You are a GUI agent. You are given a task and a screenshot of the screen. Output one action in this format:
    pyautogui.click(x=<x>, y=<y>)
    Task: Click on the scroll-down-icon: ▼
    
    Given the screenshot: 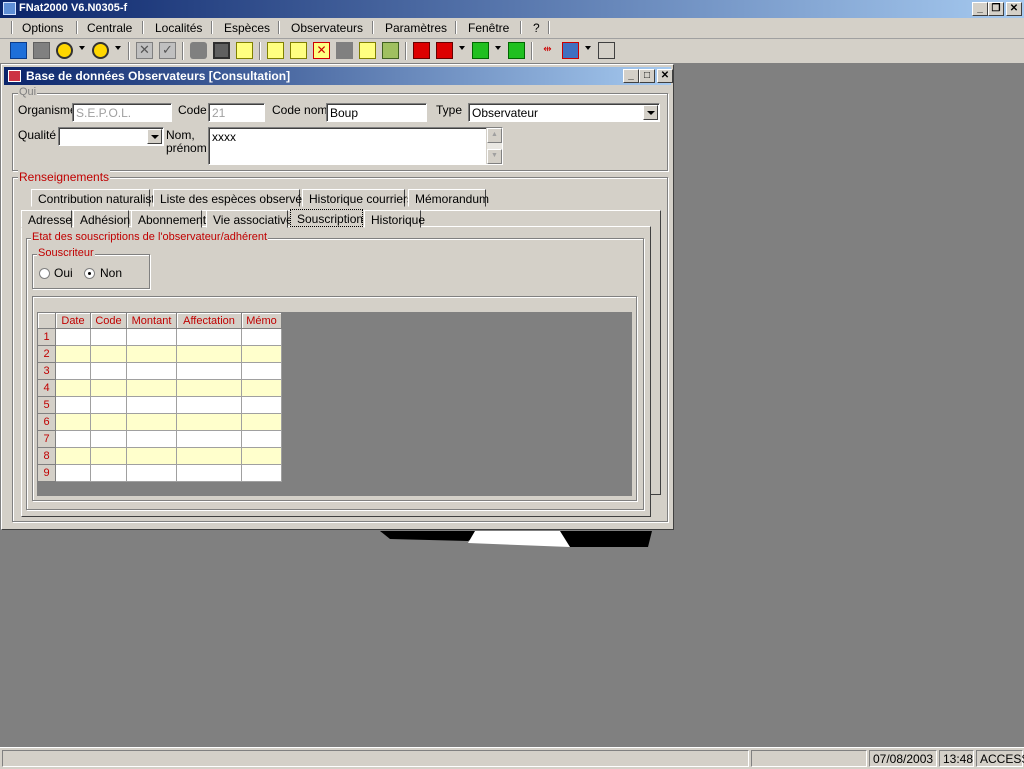 What is the action you would take?
    pyautogui.click(x=494, y=156)
    